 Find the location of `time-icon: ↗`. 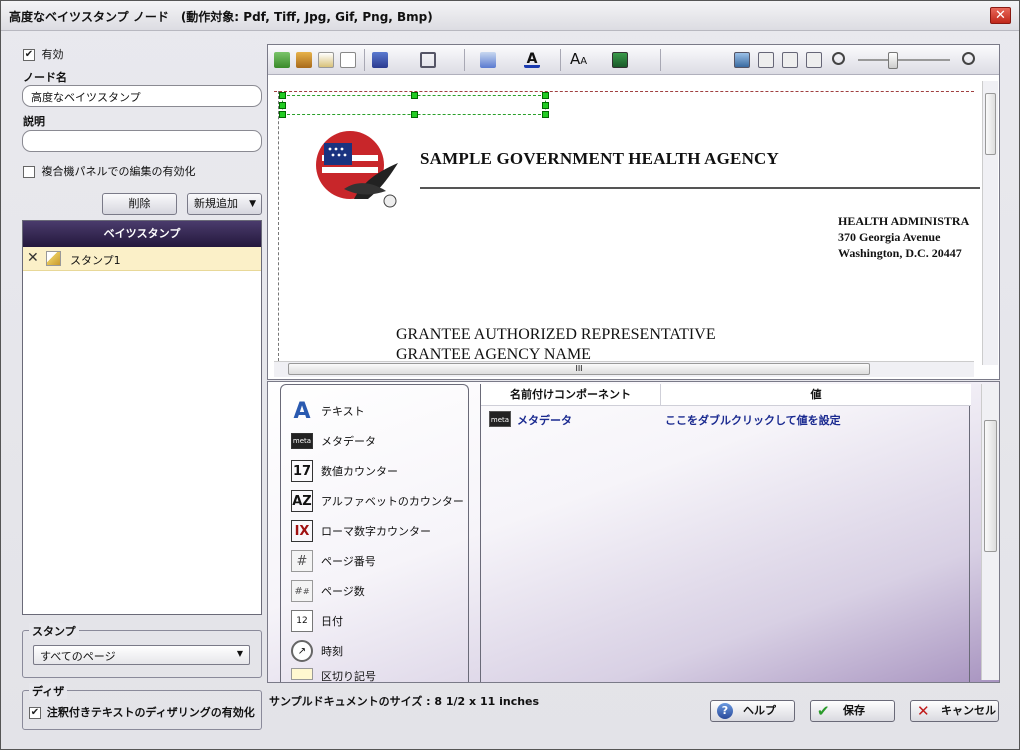

time-icon: ↗ is located at coordinates (302, 651).